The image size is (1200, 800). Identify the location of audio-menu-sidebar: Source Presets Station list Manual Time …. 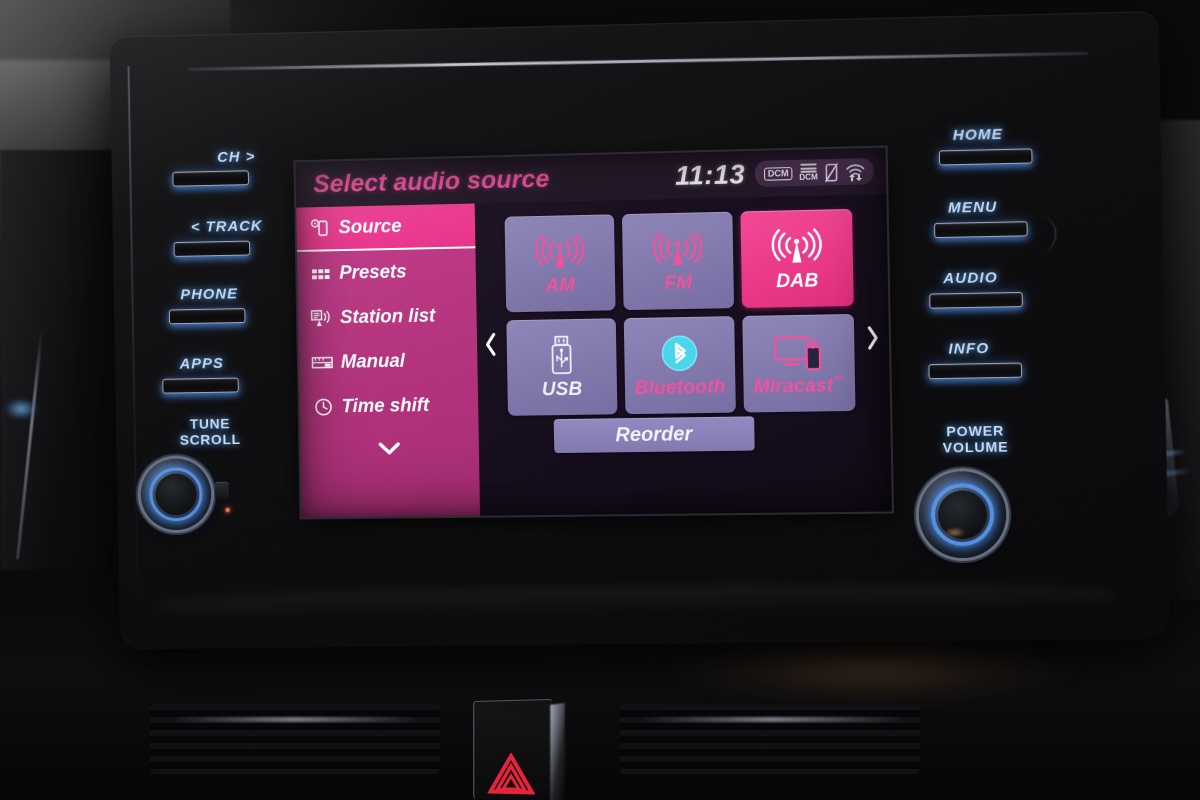
(388, 360).